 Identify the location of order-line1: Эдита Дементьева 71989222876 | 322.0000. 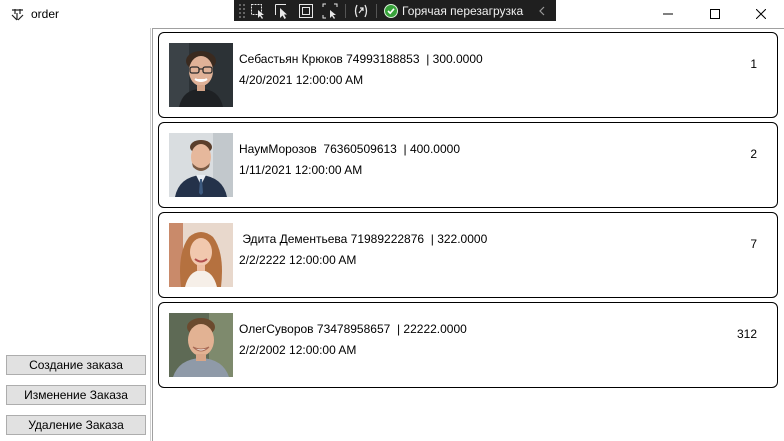
(363, 239).